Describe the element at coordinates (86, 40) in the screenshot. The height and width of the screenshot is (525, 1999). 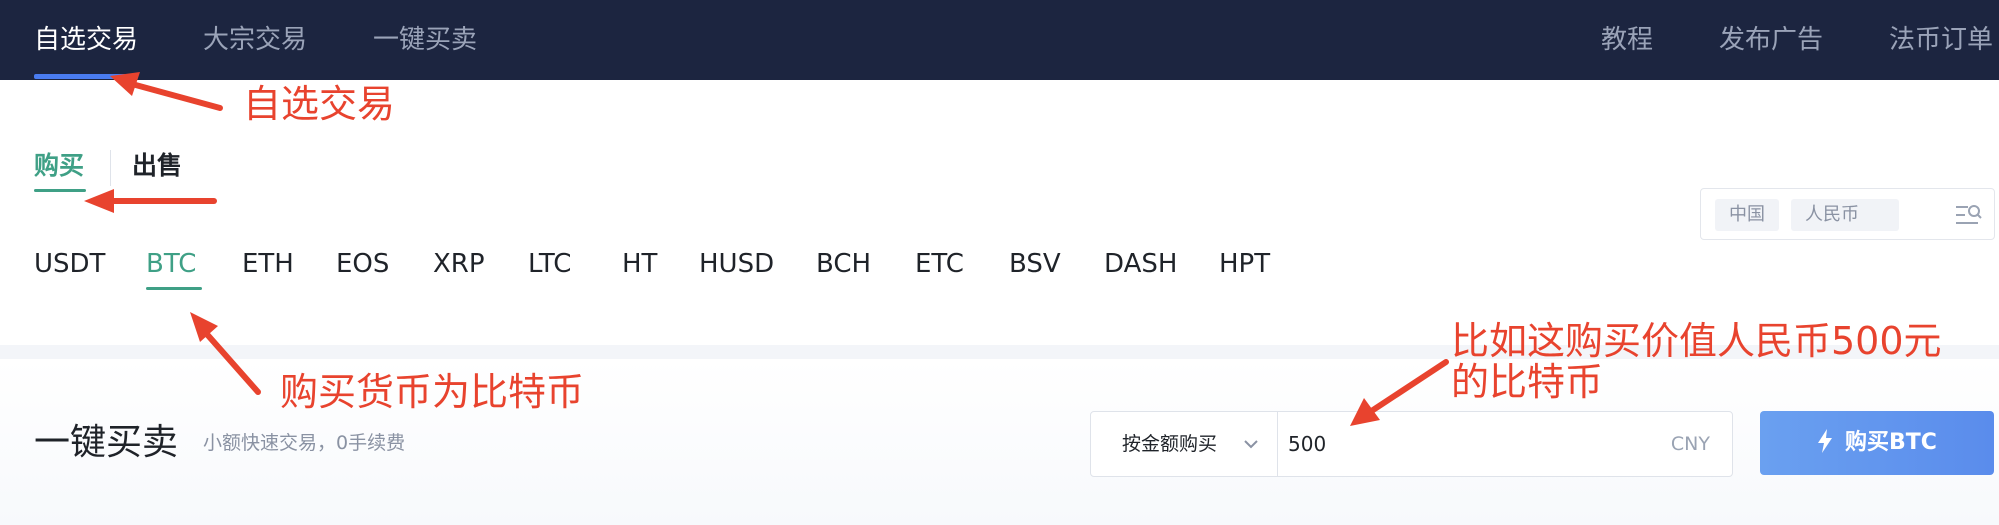
I see `nav-tab-custom-trade: 自选交易` at that location.